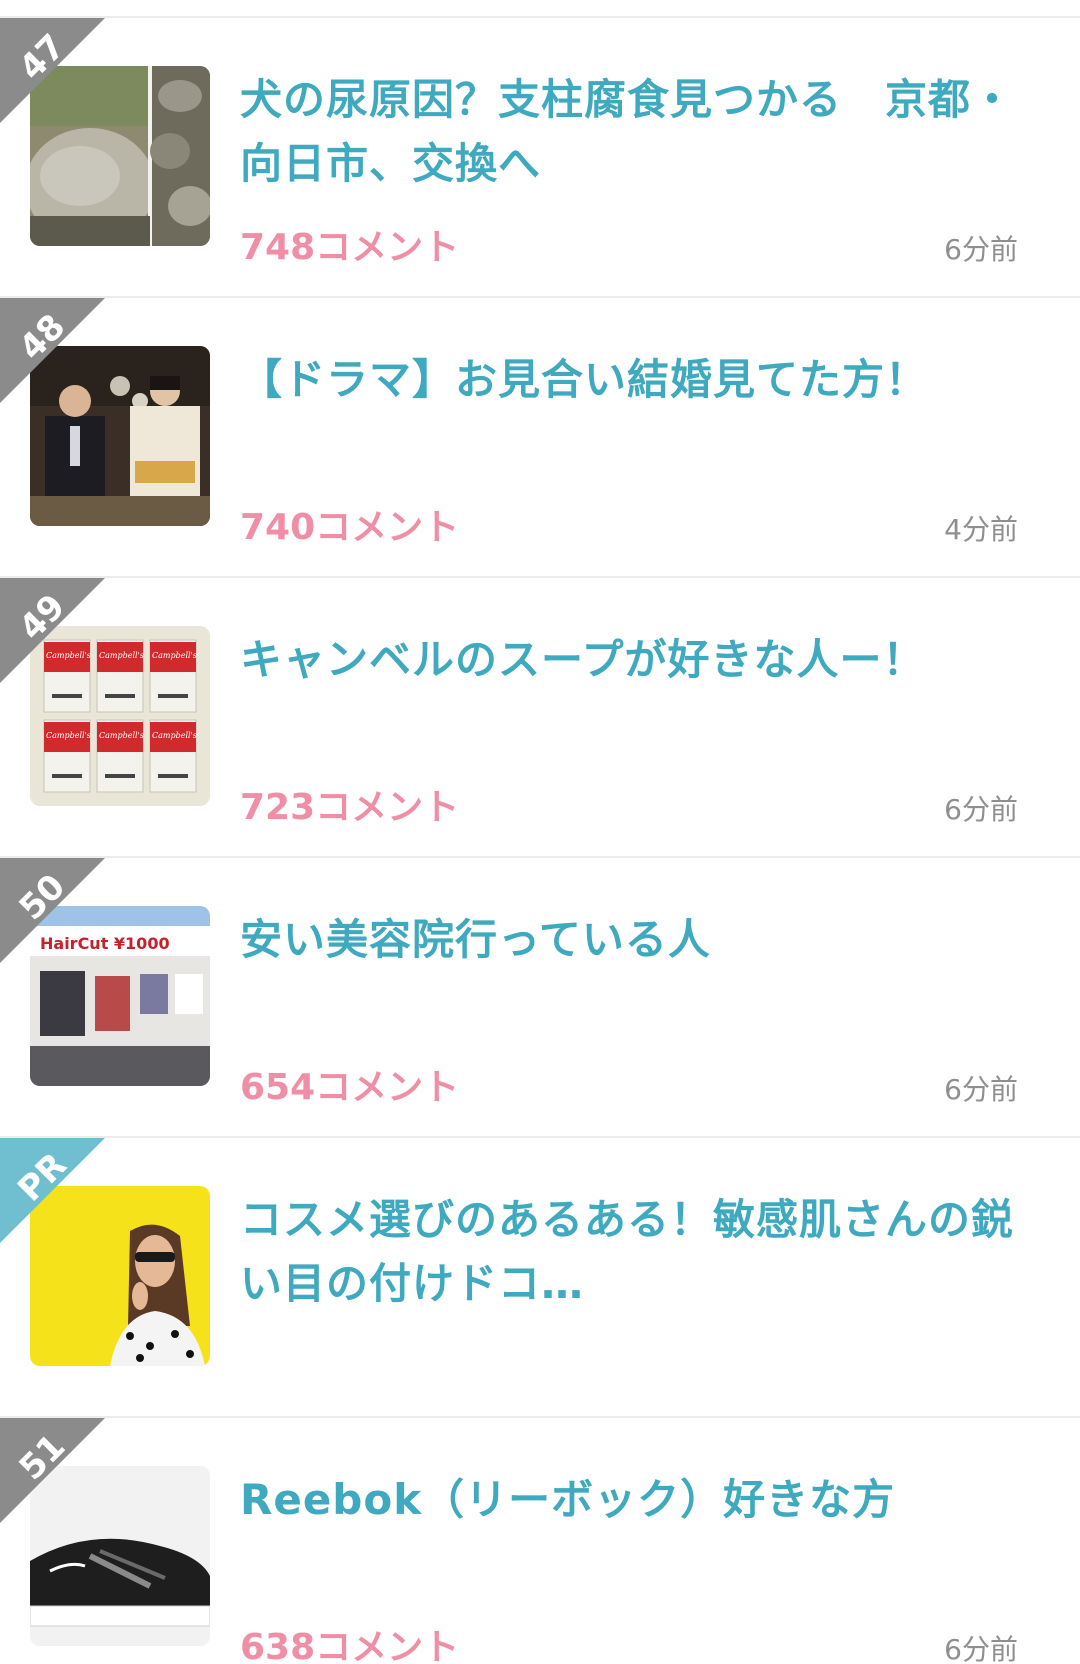 The width and height of the screenshot is (1080, 1664). Describe the element at coordinates (350, 1645) in the screenshot. I see `comment-count: 638コメント` at that location.